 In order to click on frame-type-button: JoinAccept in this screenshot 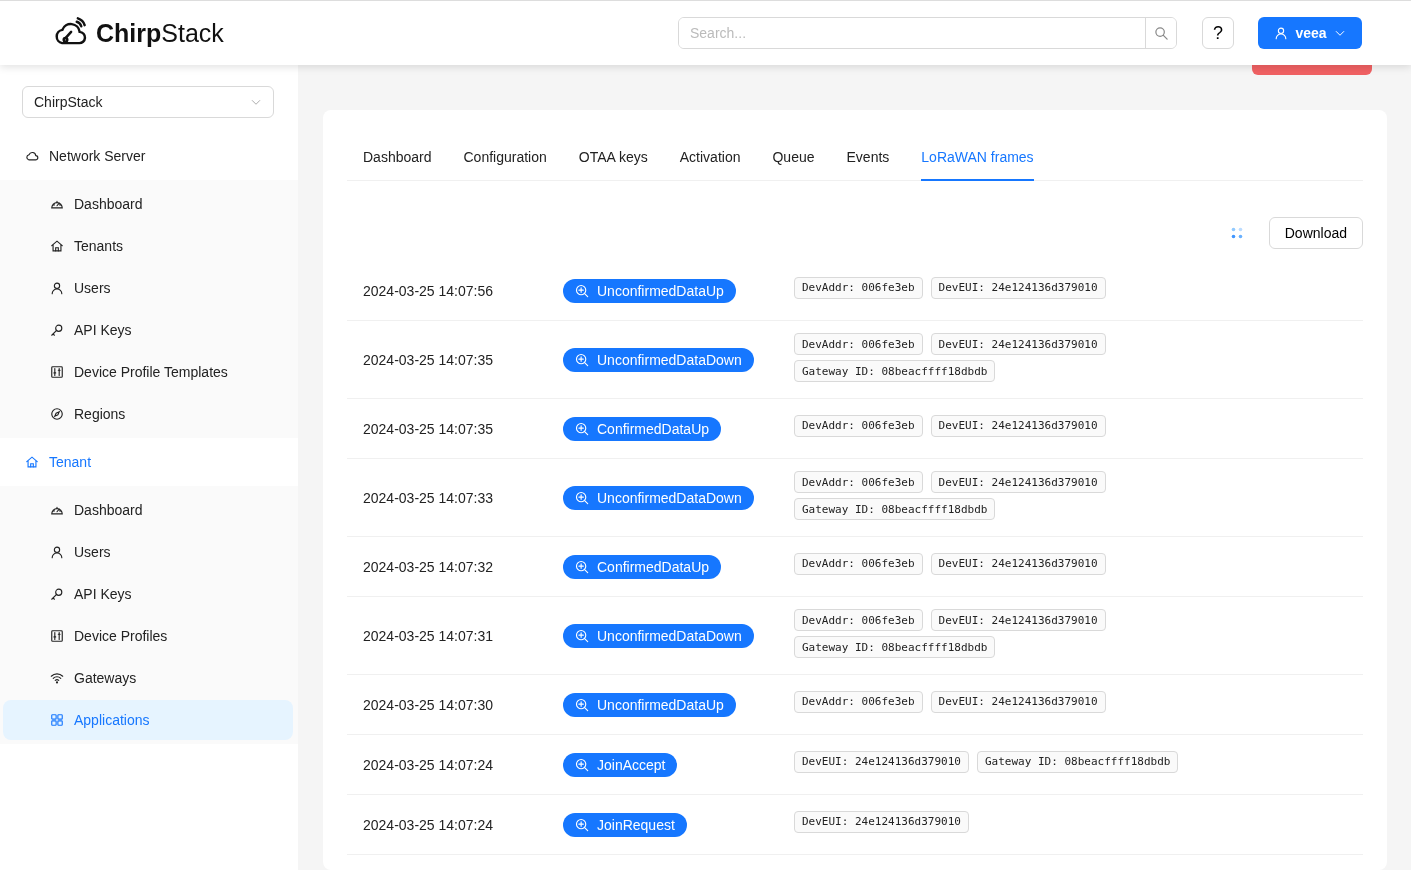, I will do `click(620, 764)`.